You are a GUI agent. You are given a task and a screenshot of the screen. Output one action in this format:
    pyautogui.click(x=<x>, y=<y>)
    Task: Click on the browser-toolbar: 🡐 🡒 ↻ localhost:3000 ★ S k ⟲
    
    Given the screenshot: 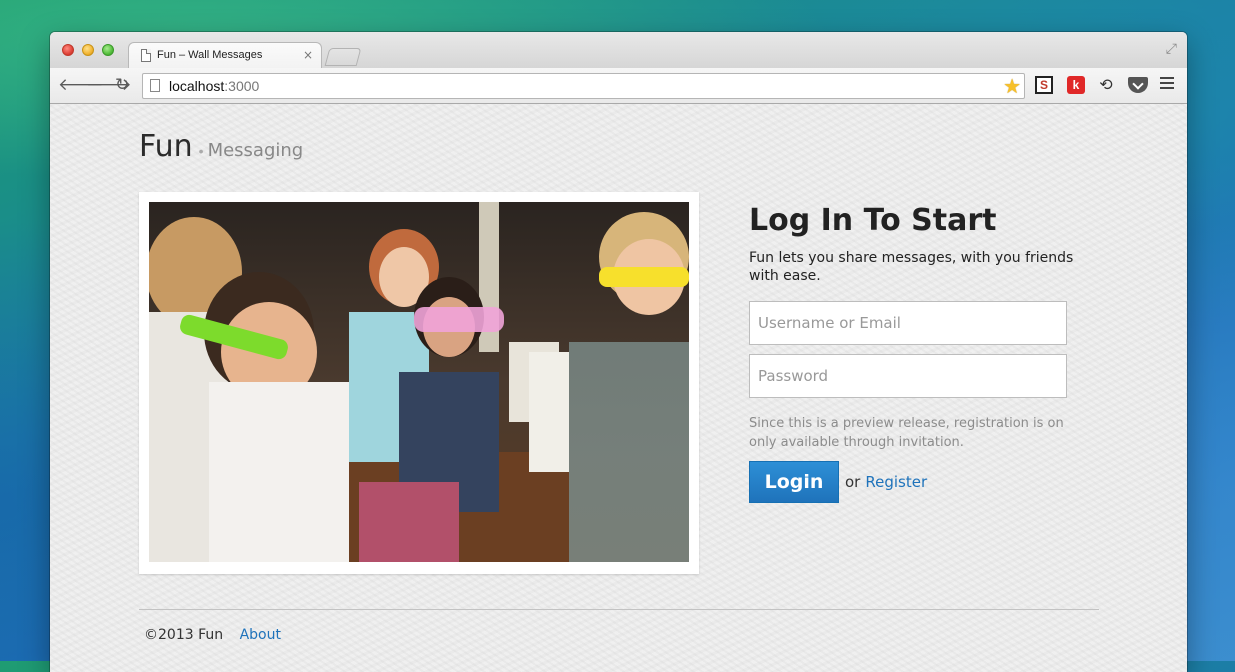 What is the action you would take?
    pyautogui.click(x=618, y=86)
    